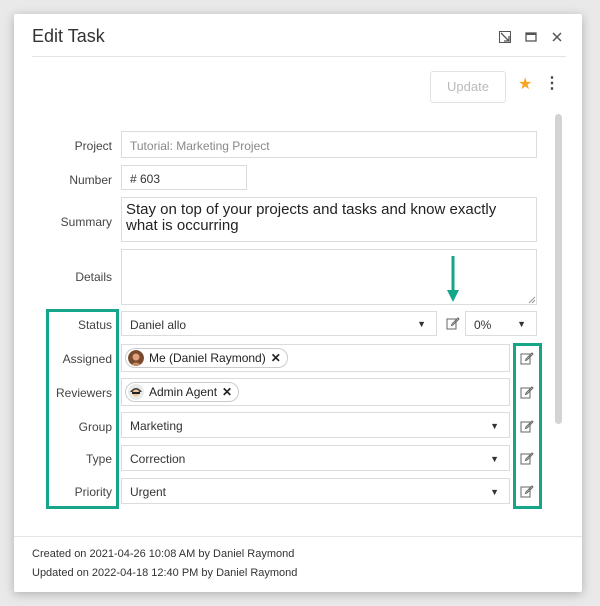  What do you see at coordinates (148, 492) in the screenshot?
I see `priority-value: Urgent` at bounding box center [148, 492].